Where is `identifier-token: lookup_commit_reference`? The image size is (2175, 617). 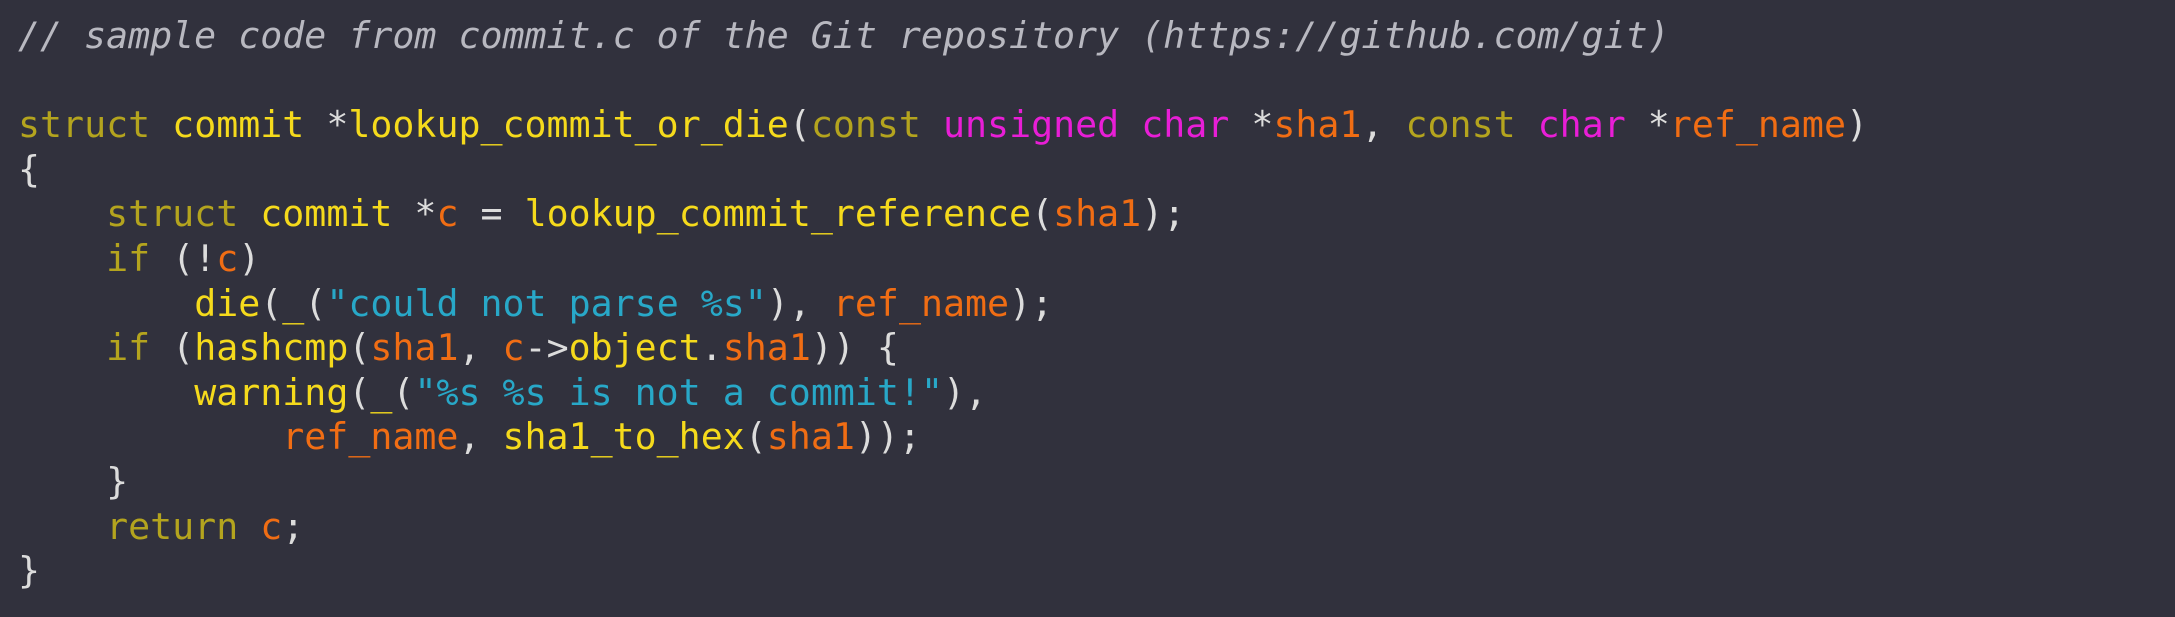
identifier-token: lookup_commit_reference is located at coordinates (778, 214).